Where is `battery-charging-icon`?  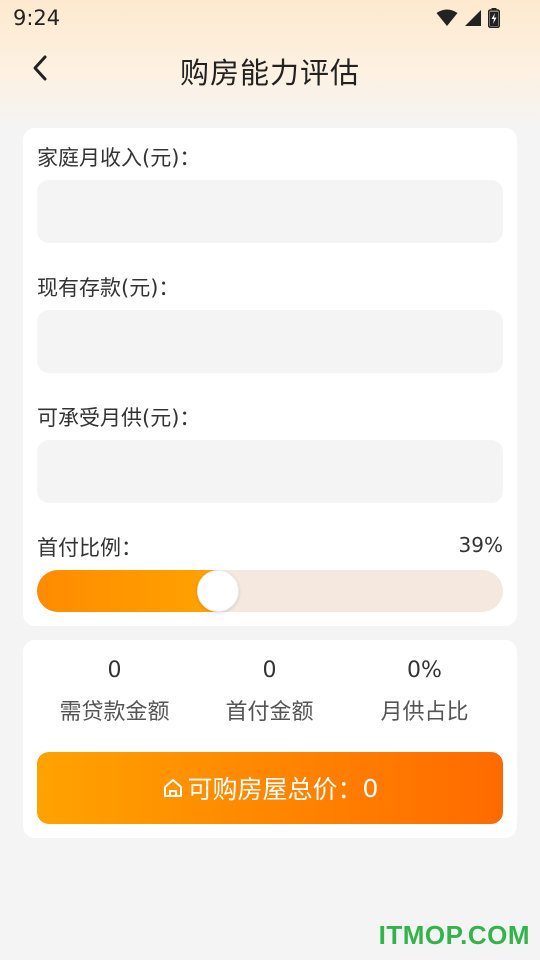
battery-charging-icon is located at coordinates (494, 18).